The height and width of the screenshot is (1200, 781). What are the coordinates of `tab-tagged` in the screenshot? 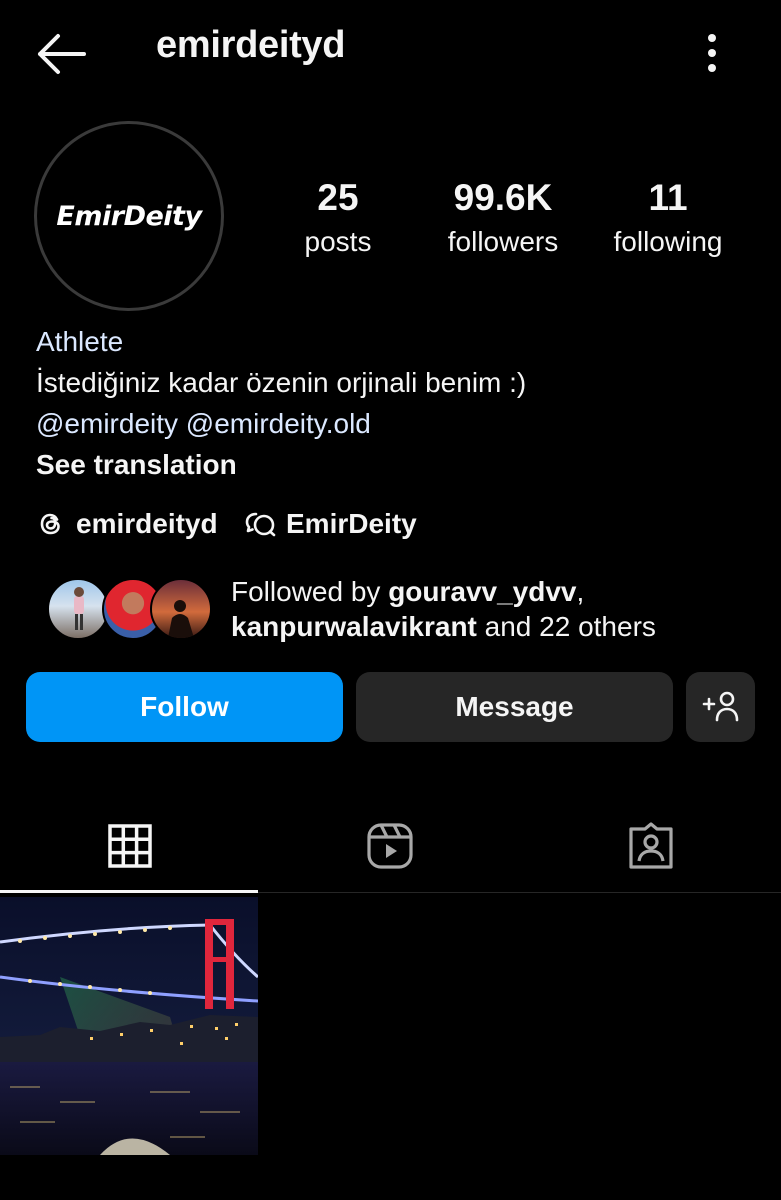 It's located at (651, 846).